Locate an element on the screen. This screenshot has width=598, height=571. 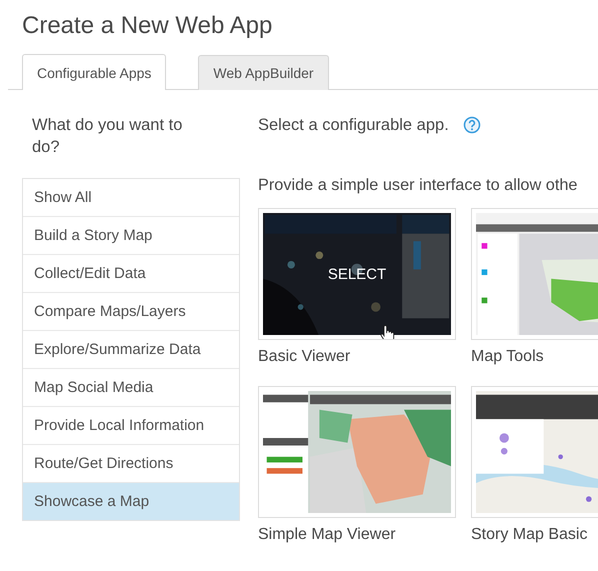
sidebar-item: Map Social Media is located at coordinates (131, 387).